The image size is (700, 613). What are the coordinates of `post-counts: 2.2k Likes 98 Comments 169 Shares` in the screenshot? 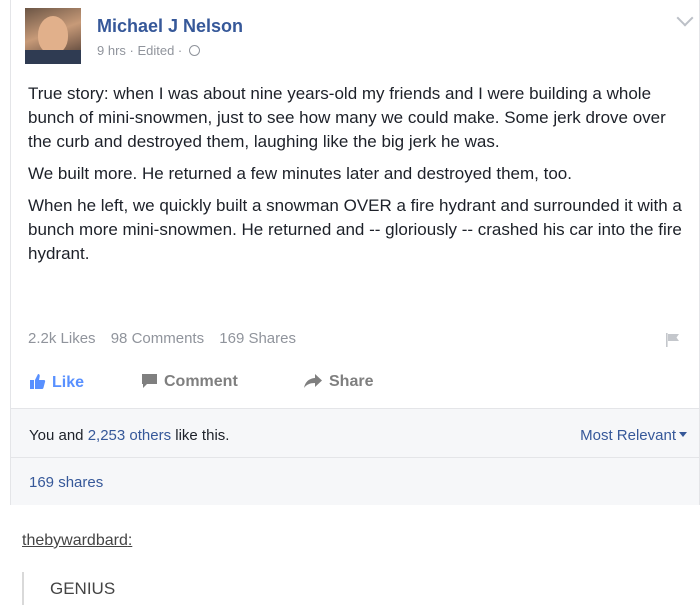 It's located at (167, 338).